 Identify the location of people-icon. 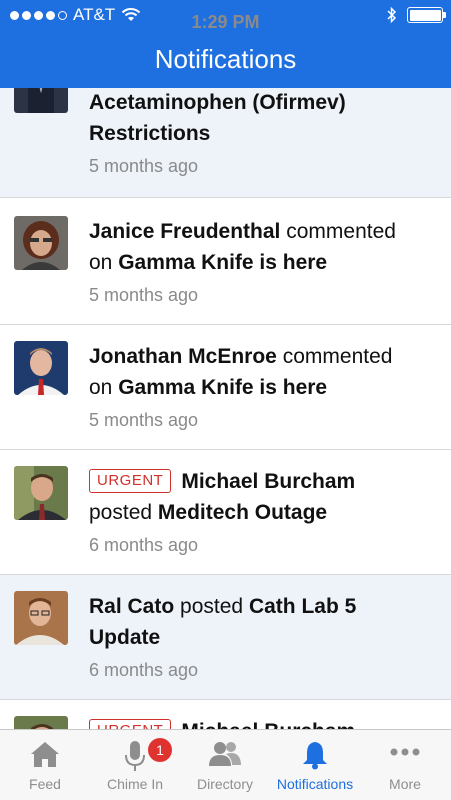
(225, 754).